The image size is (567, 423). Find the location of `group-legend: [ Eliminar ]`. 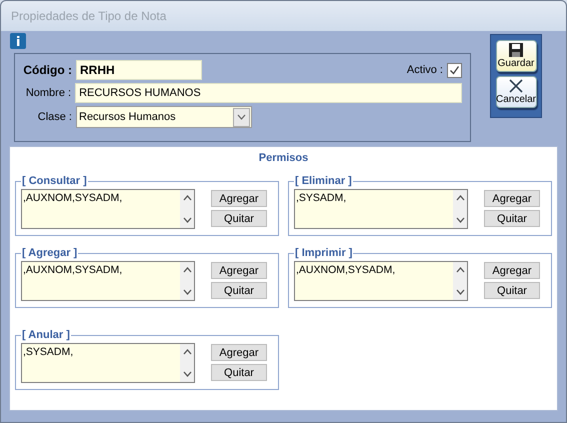

group-legend: [ Eliminar ] is located at coordinates (323, 181).